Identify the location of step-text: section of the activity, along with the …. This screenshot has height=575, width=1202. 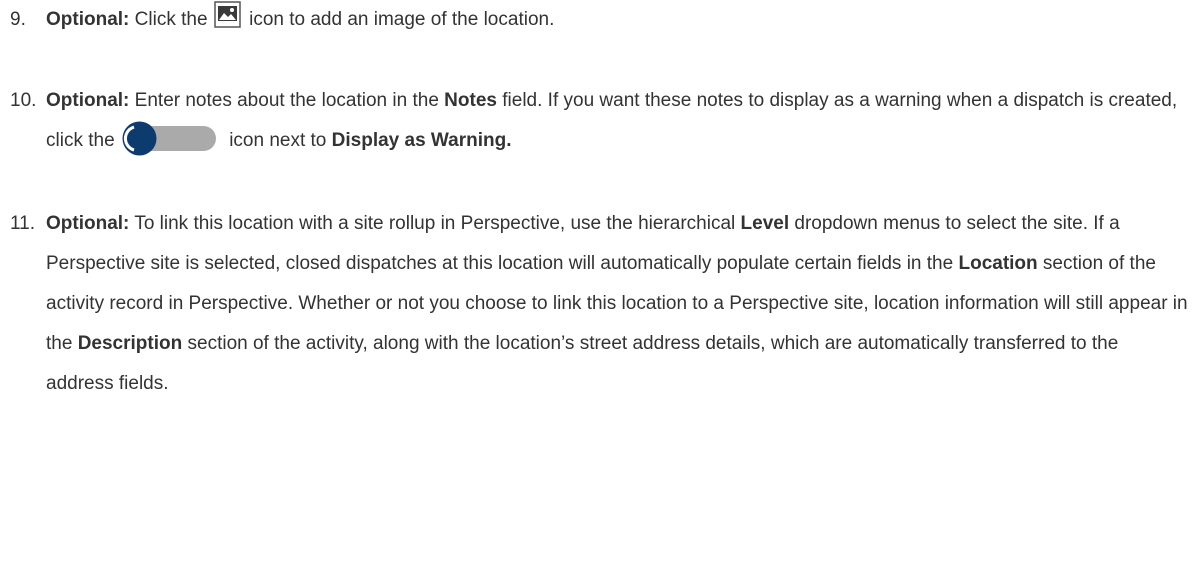
(582, 363).